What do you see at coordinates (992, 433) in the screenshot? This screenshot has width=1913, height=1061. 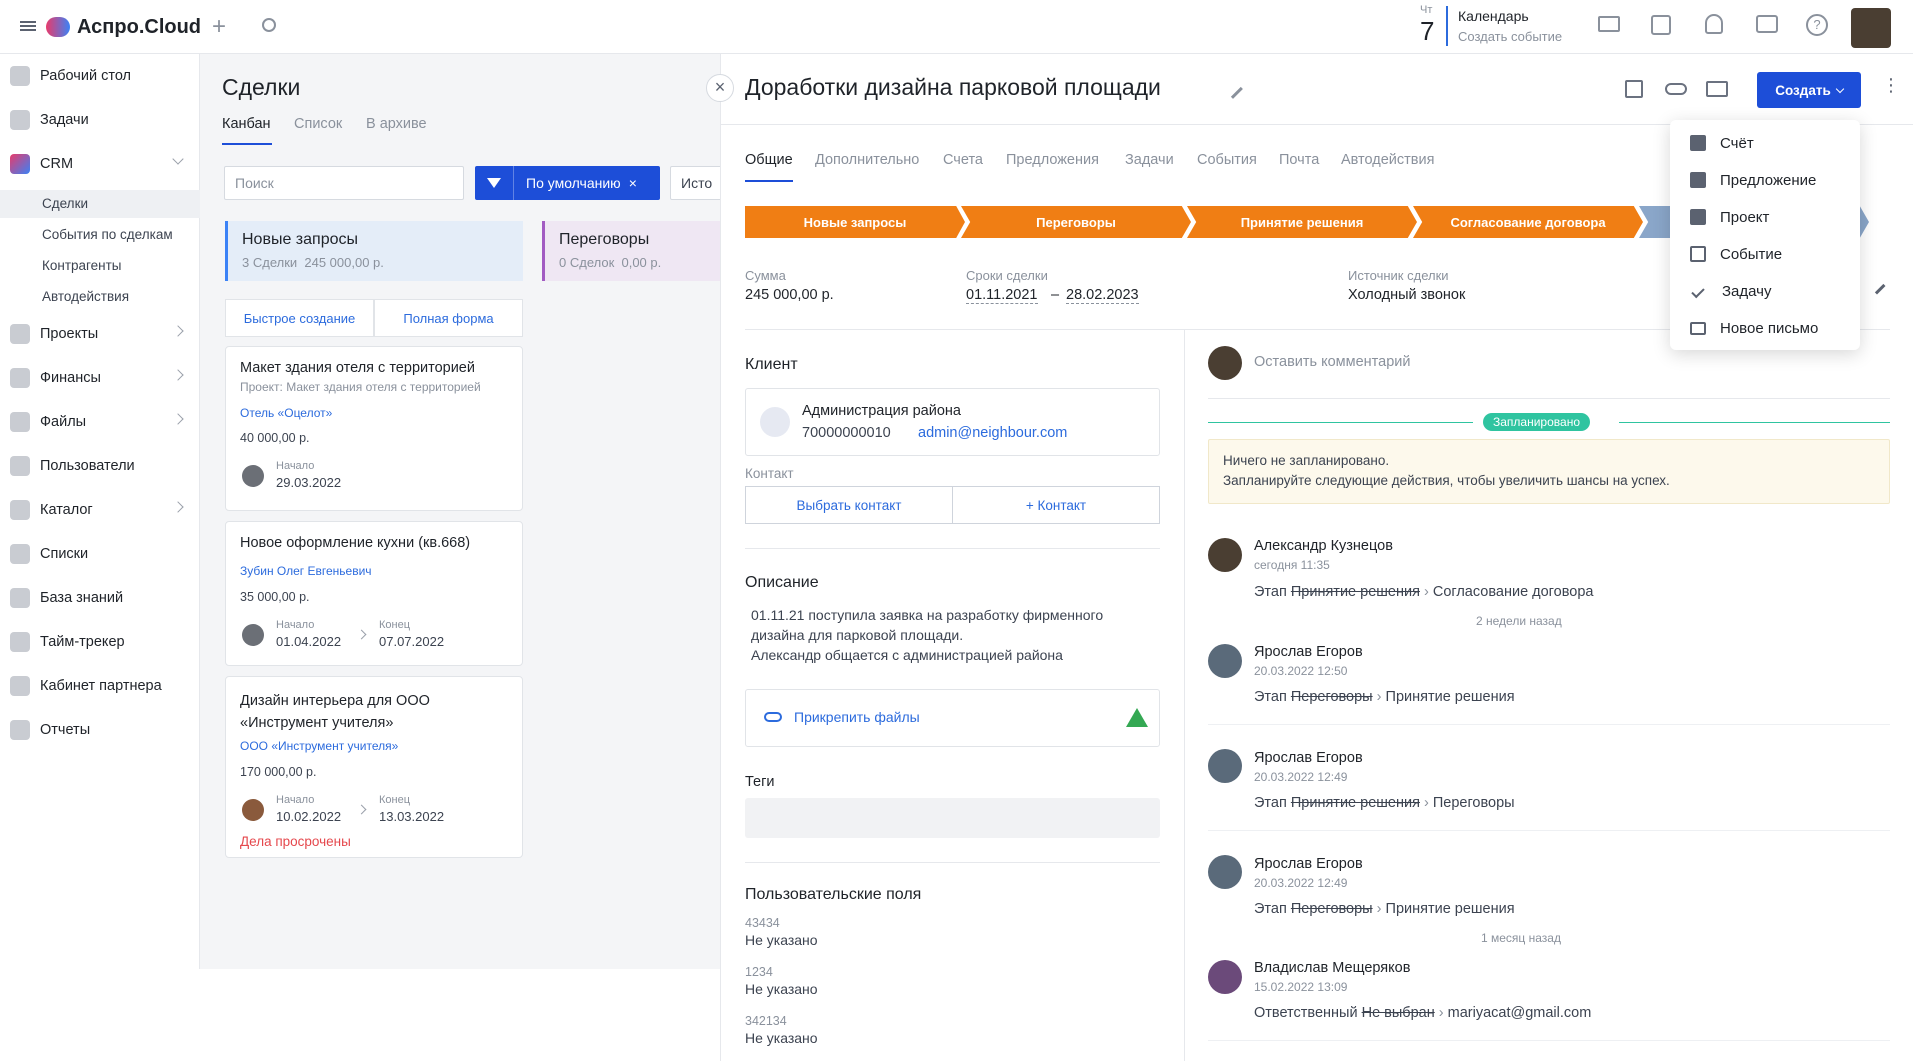 I see `client-email: admin@neighbour.com` at bounding box center [992, 433].